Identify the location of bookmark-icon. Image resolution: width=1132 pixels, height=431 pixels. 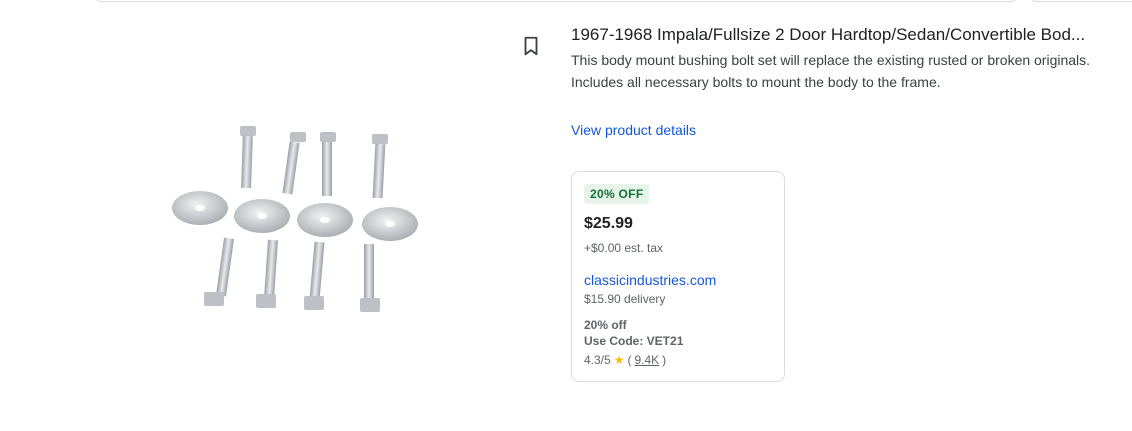
(531, 46).